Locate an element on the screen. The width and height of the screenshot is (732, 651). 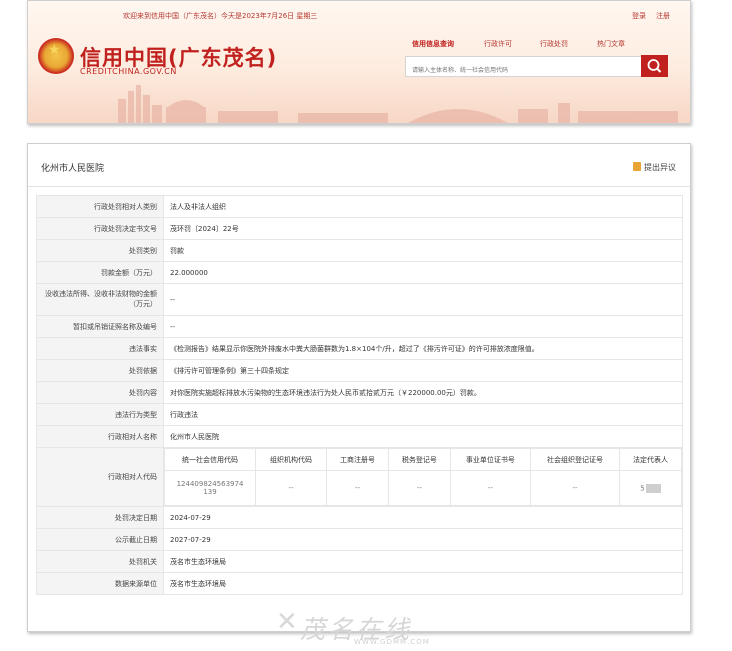
table-row: 违法行为类型 行政违法 is located at coordinates (359, 414).